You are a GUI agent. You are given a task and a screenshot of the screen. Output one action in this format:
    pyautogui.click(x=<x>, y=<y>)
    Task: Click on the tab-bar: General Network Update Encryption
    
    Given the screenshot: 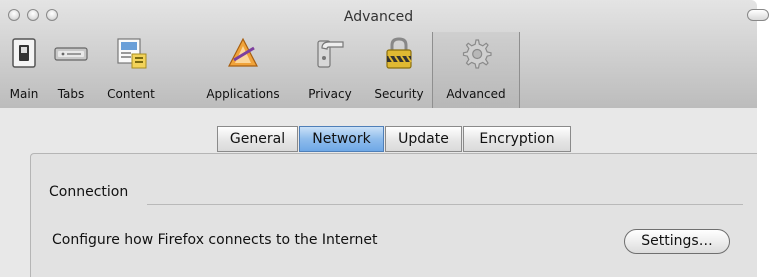 What is the action you would take?
    pyautogui.click(x=378, y=139)
    